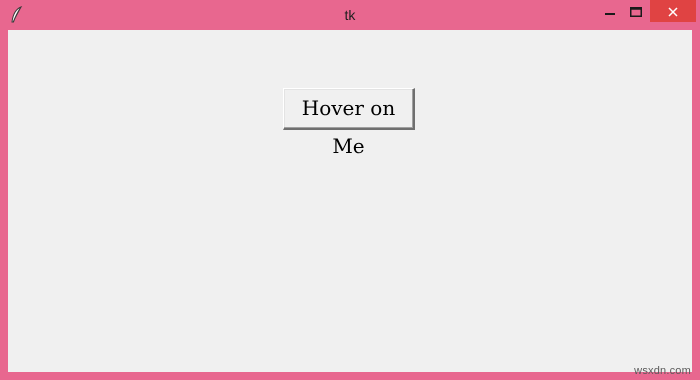 This screenshot has width=700, height=380. I want to click on window-title: tk, so click(350, 15).